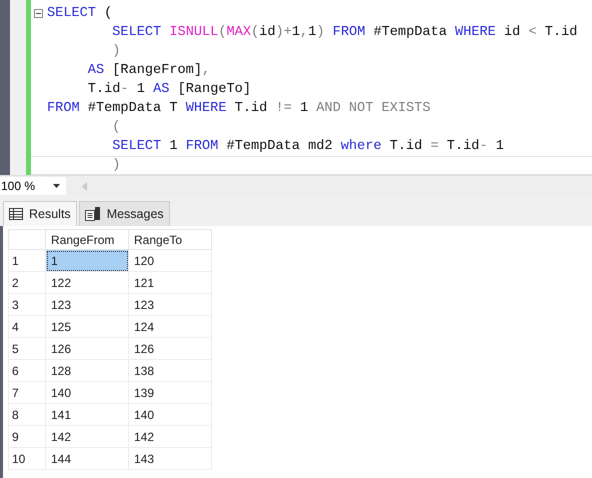  Describe the element at coordinates (170, 371) in the screenshot. I see `table-cell: 138` at that location.